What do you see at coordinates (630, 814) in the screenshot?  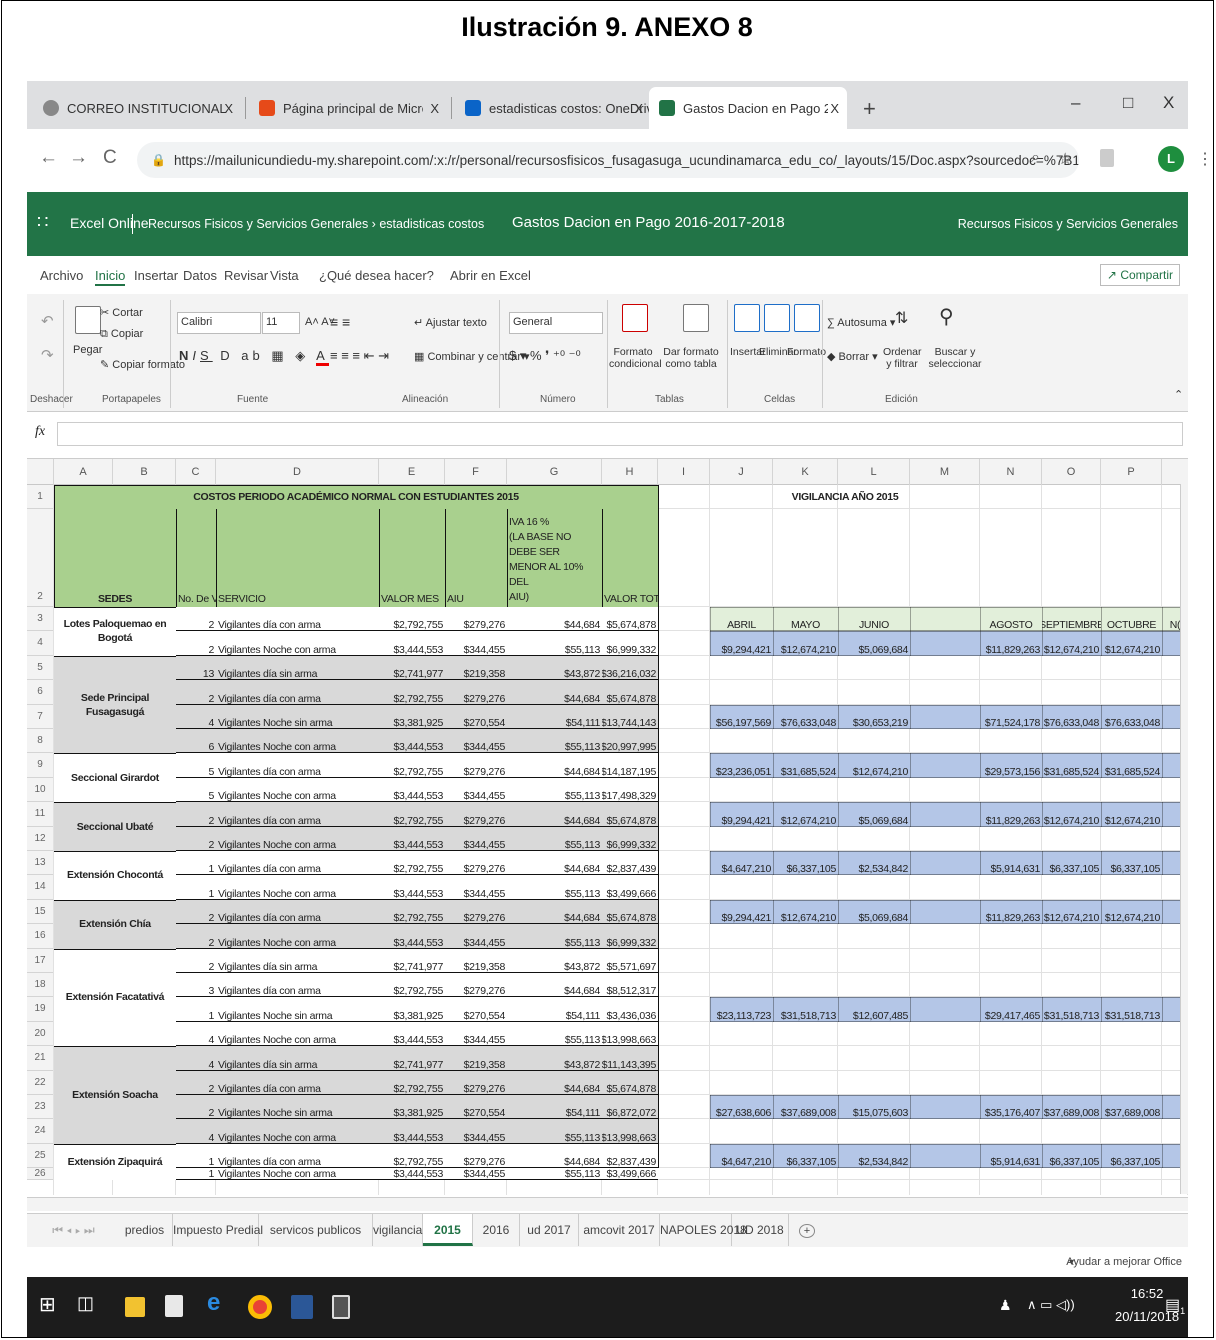 I see `cell-valor-total: $5,674,878` at bounding box center [630, 814].